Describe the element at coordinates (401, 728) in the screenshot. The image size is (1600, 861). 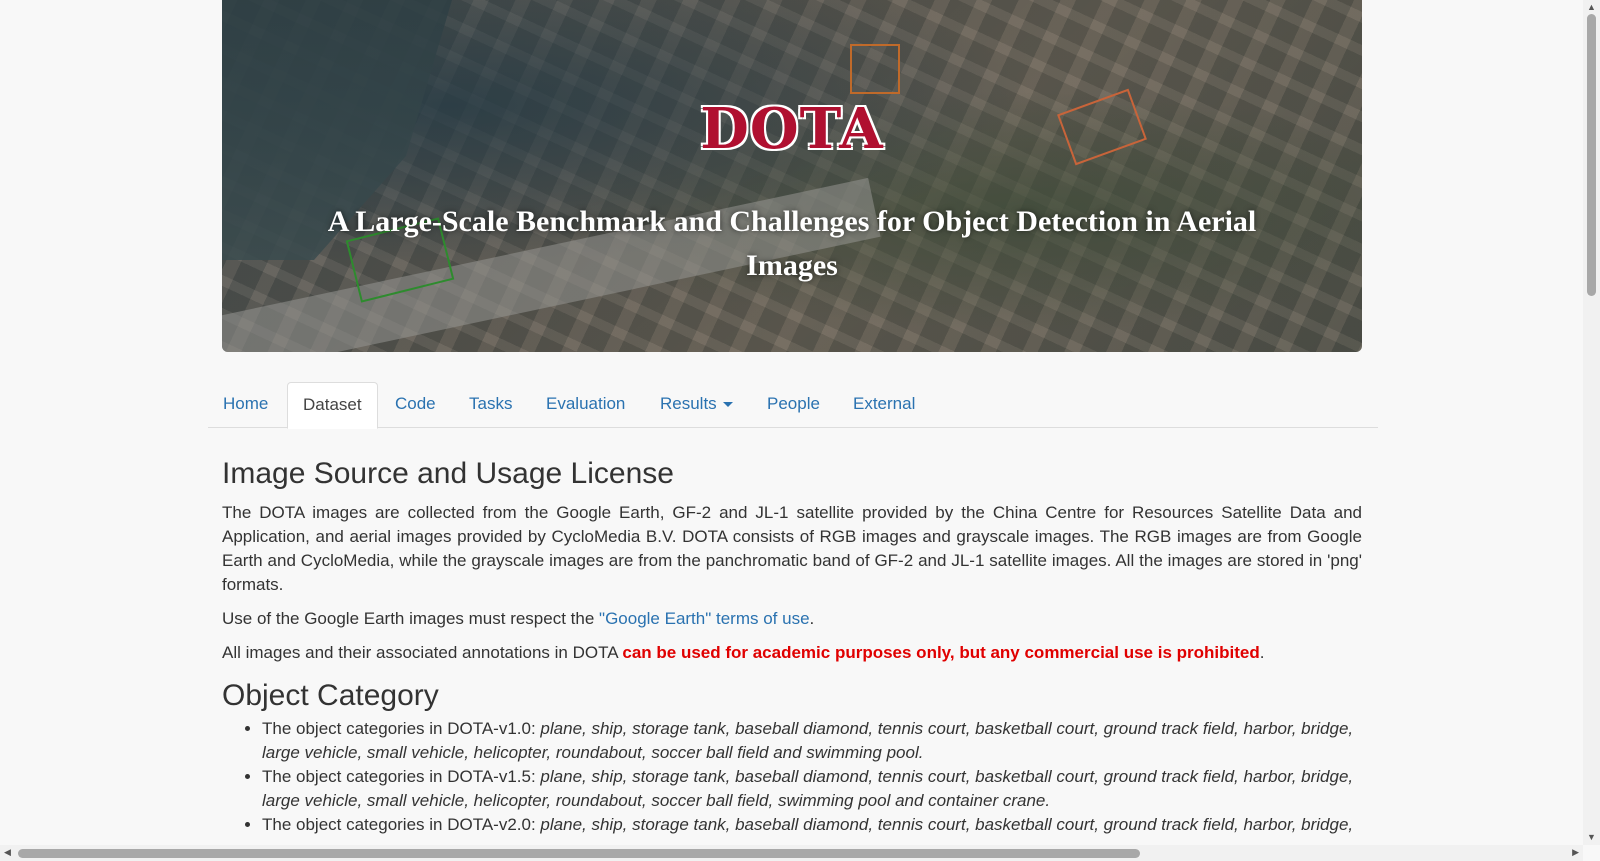
I see `list-item-prefix: The object categories in DOTA-v1.0:` at that location.